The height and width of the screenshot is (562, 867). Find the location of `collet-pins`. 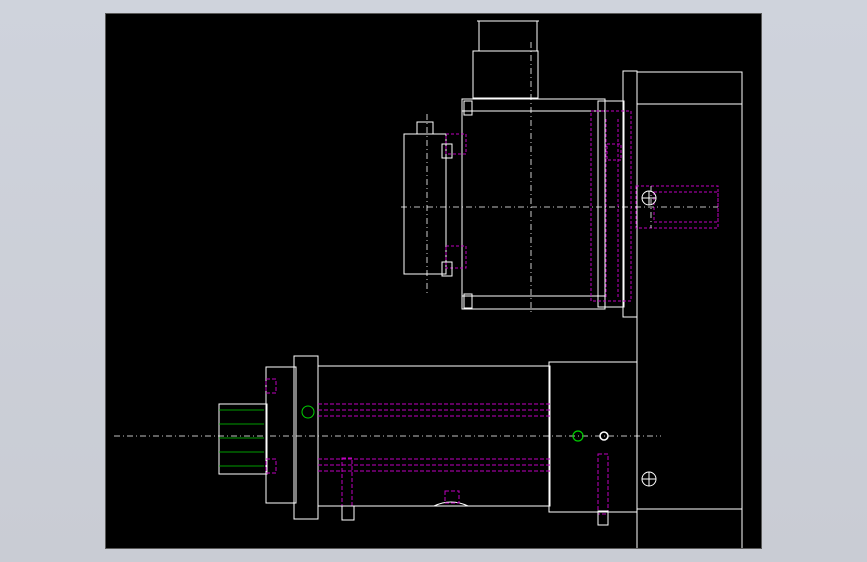

collet-pins is located at coordinates (241, 438).